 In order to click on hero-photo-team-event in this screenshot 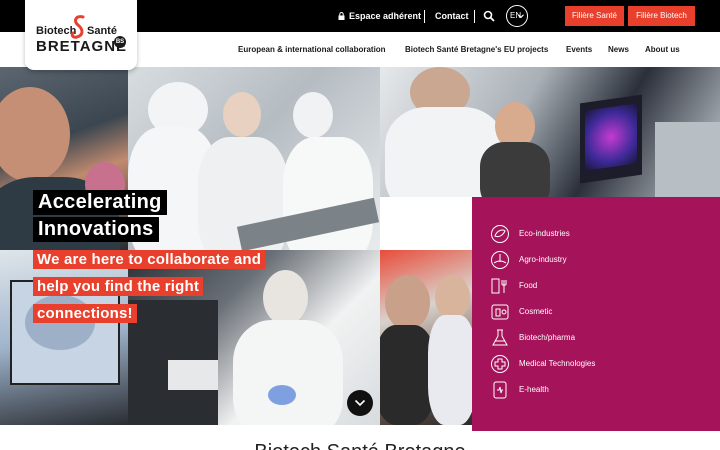, I will do `click(426, 337)`.